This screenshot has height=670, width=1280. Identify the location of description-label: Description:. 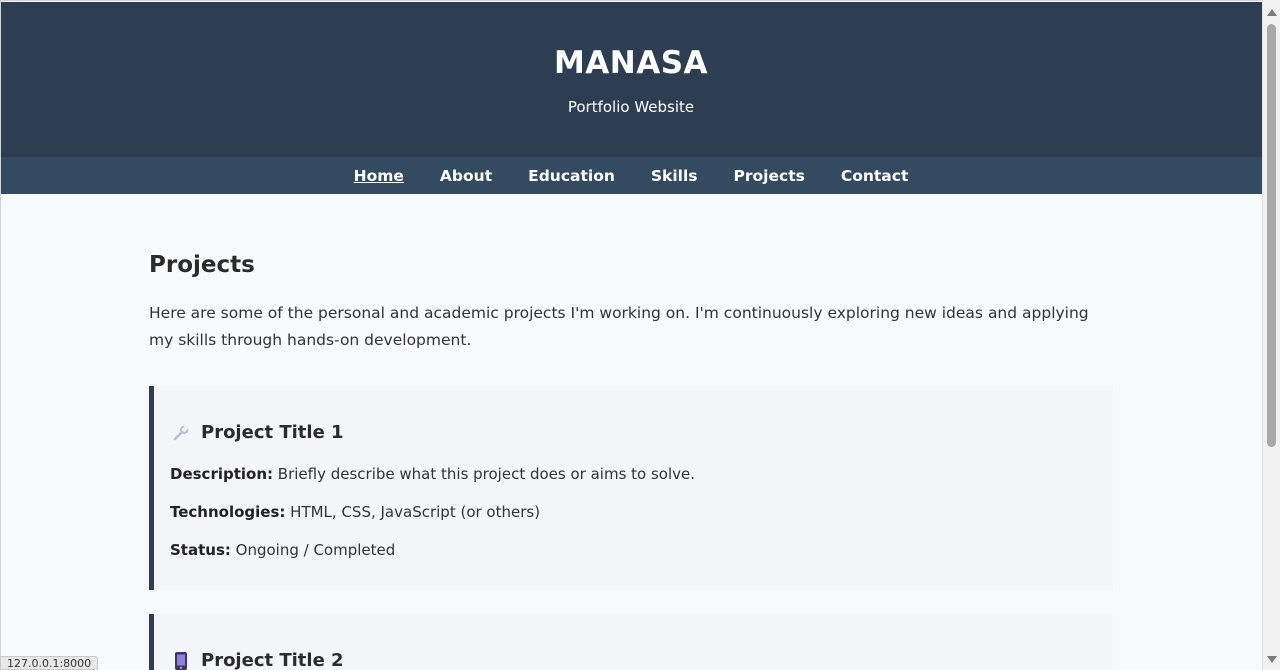
(222, 474).